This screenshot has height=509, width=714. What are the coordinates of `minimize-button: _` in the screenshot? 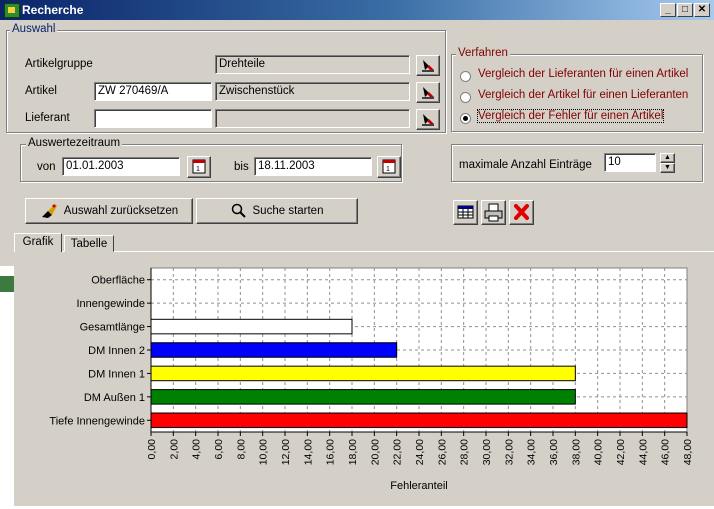 It's located at (668, 10).